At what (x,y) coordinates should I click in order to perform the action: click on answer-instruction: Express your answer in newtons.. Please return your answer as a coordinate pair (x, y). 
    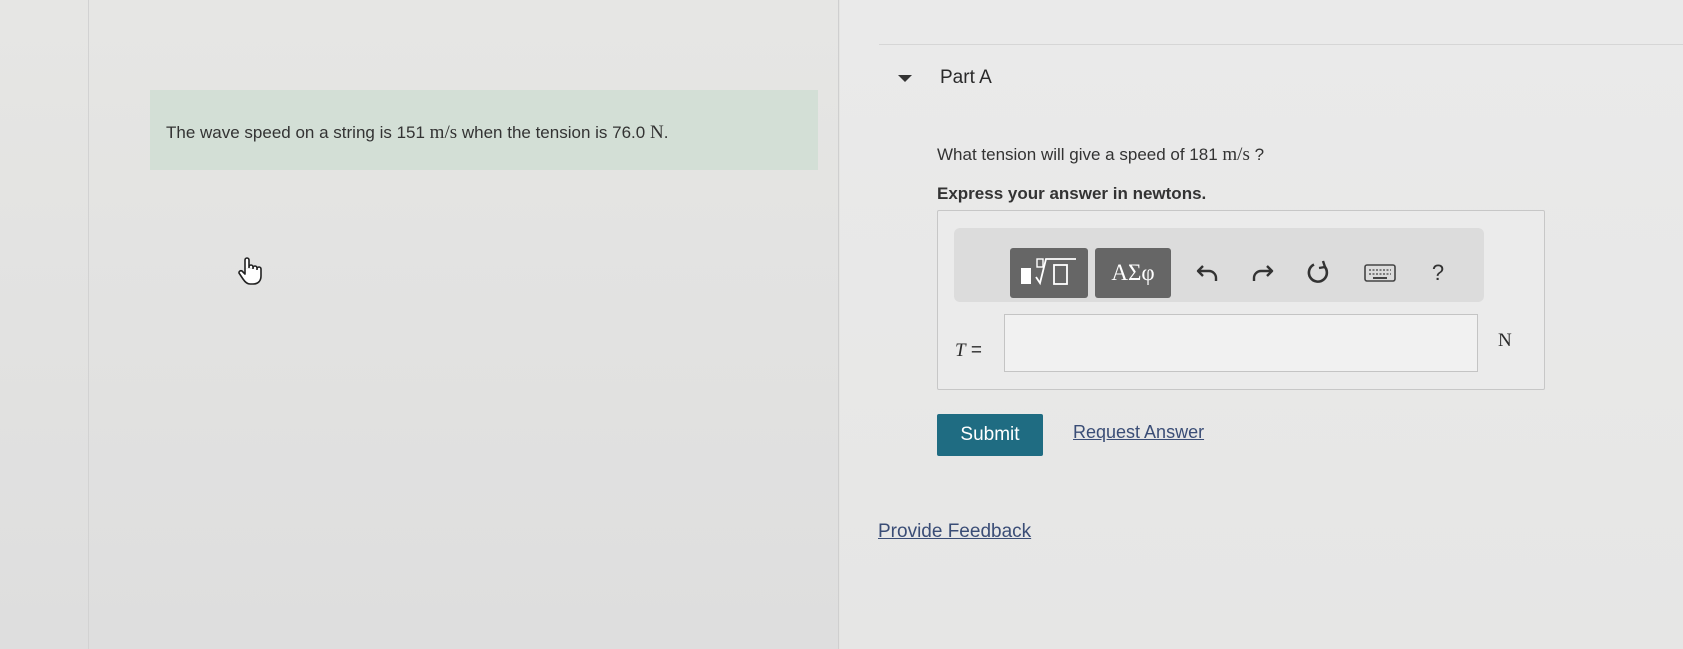
    Looking at the image, I should click on (1072, 193).